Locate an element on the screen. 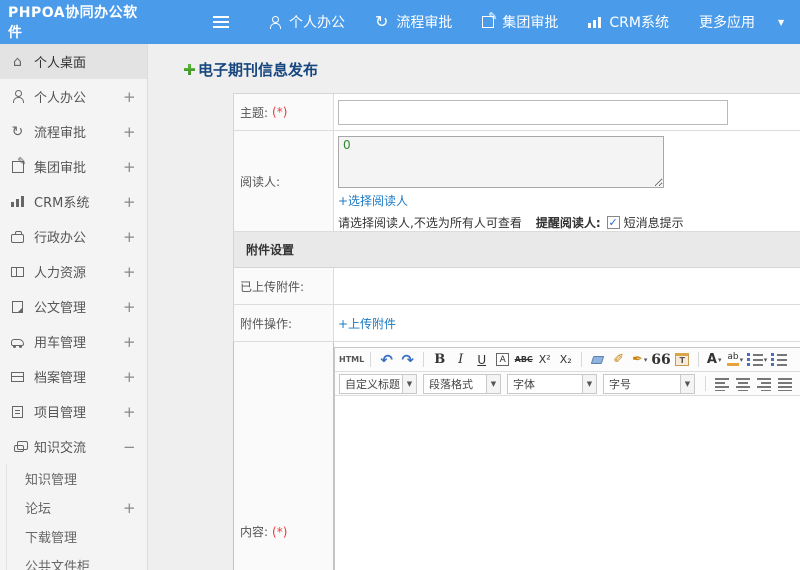  required-mark: (*) is located at coordinates (280, 112).